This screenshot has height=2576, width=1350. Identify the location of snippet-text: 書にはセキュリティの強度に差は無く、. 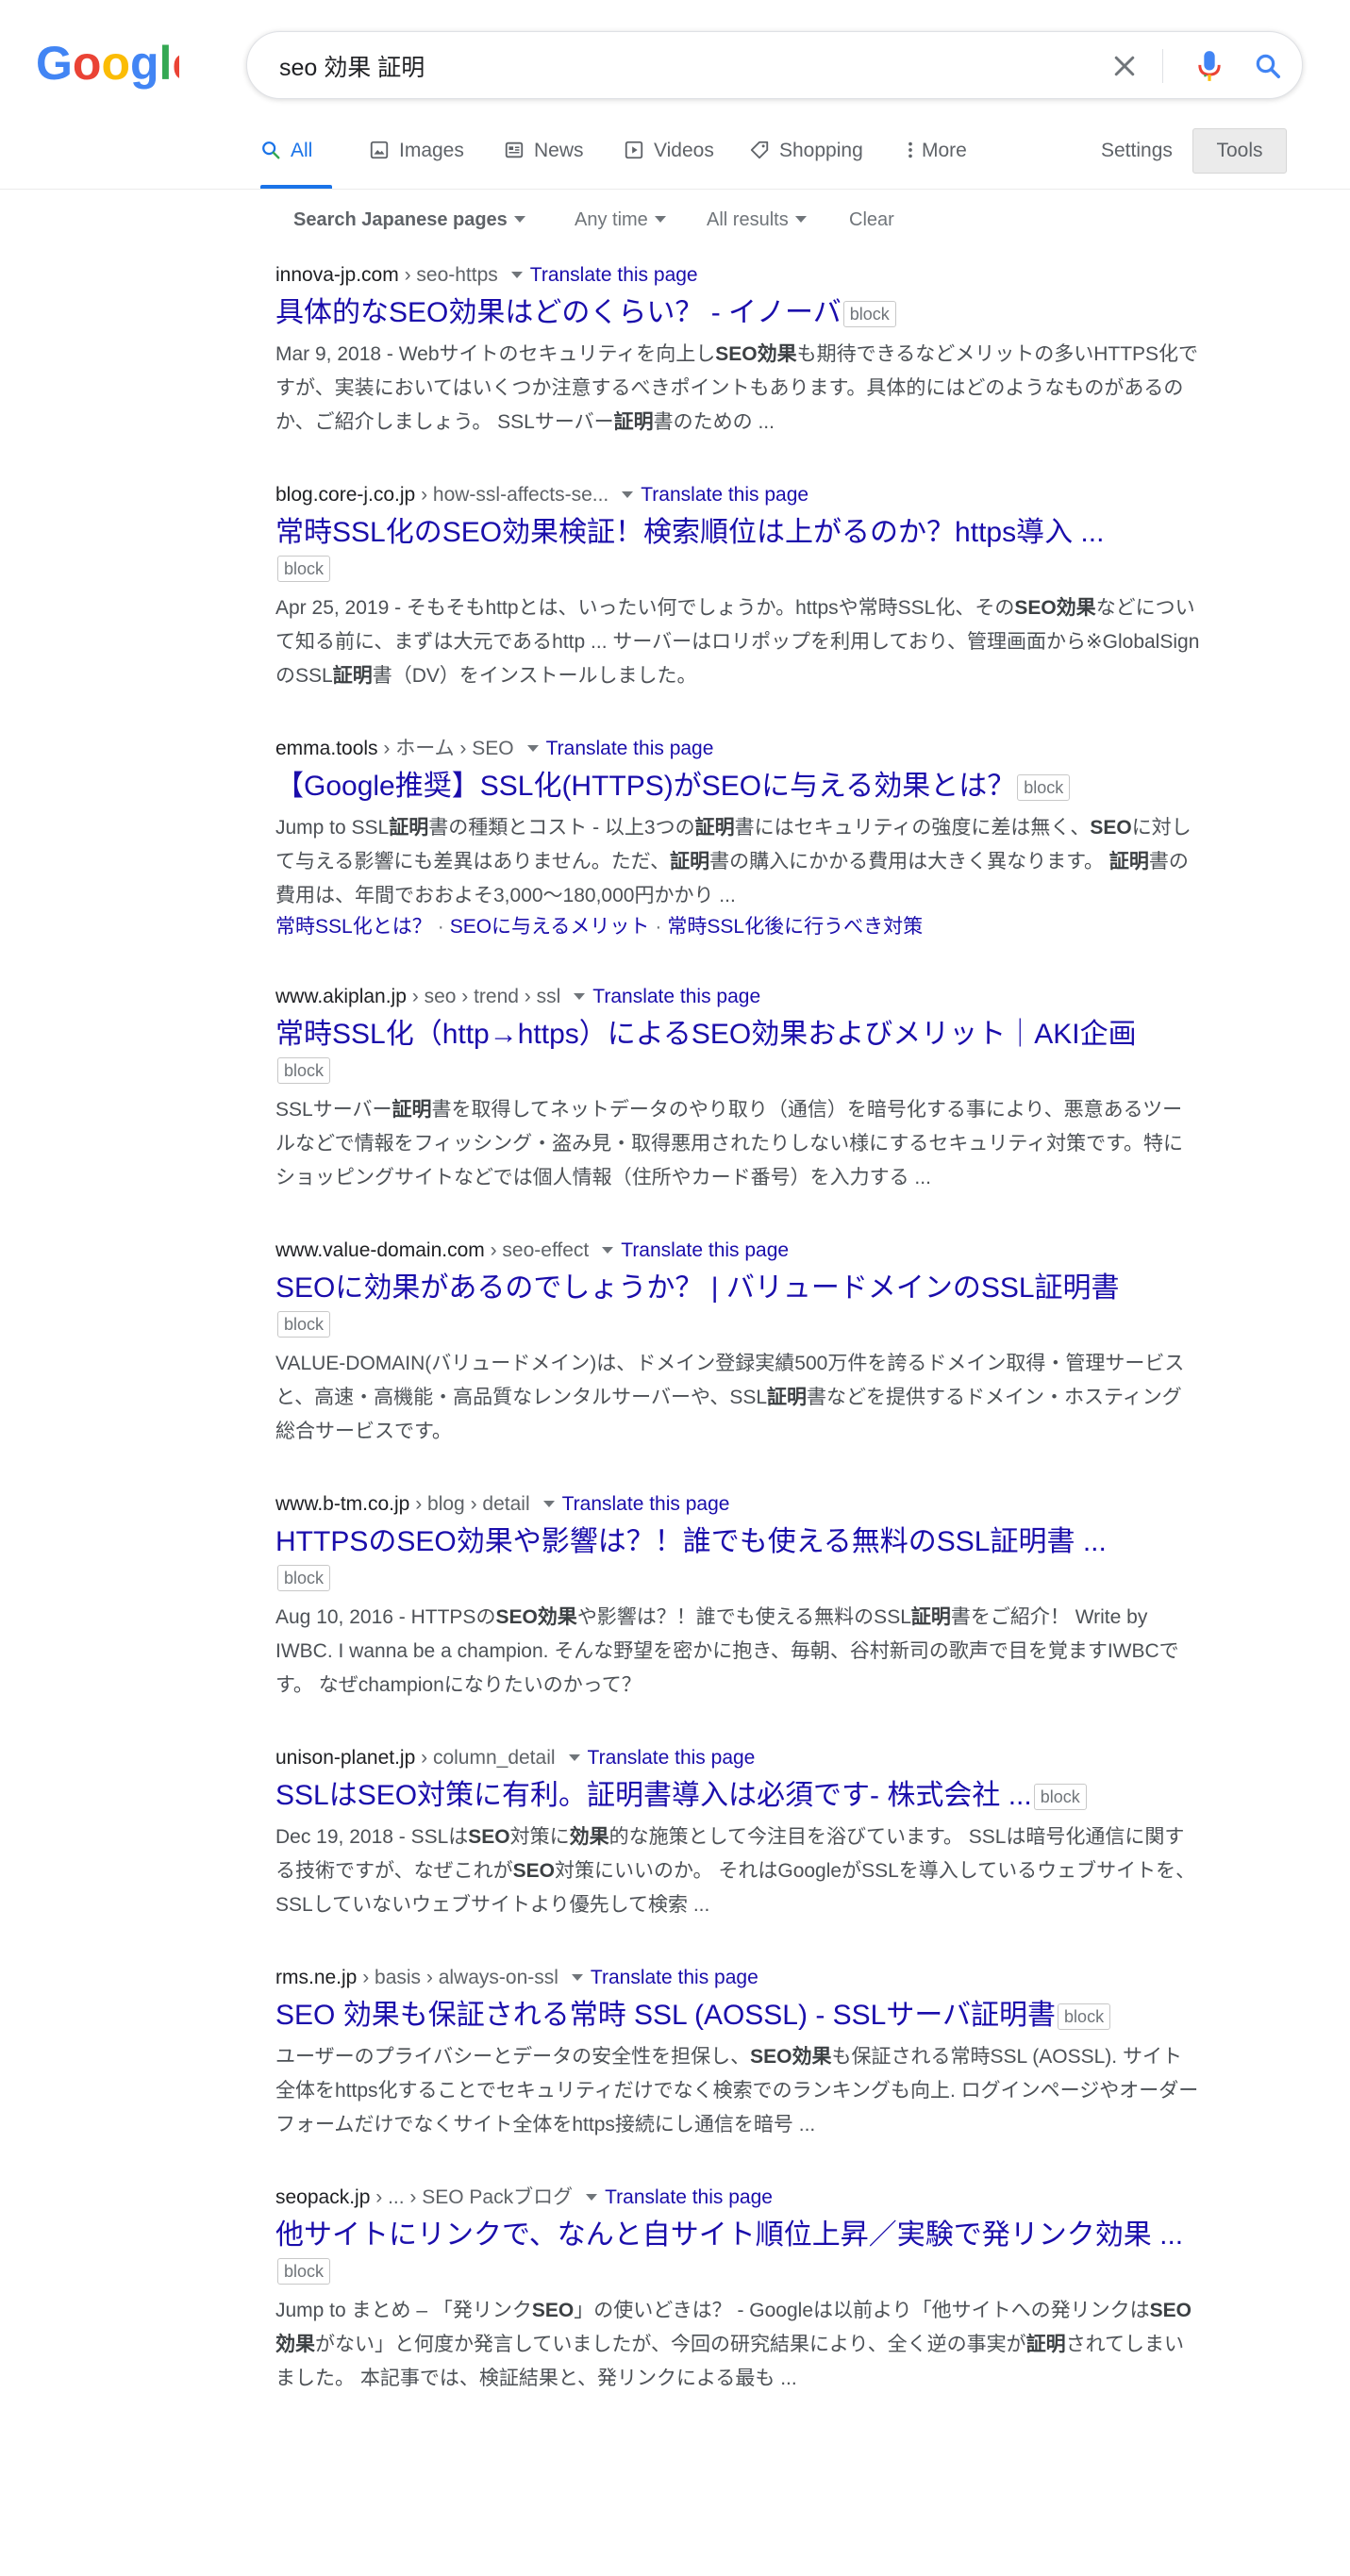
(912, 828).